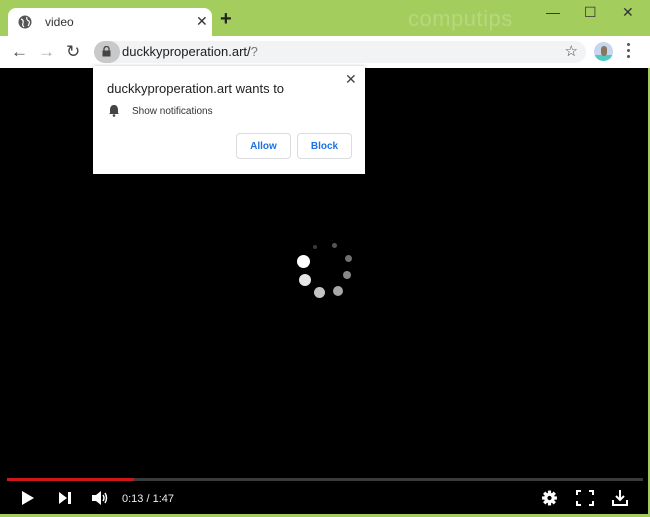  Describe the element at coordinates (65, 498) in the screenshot. I see `next-icon` at that location.